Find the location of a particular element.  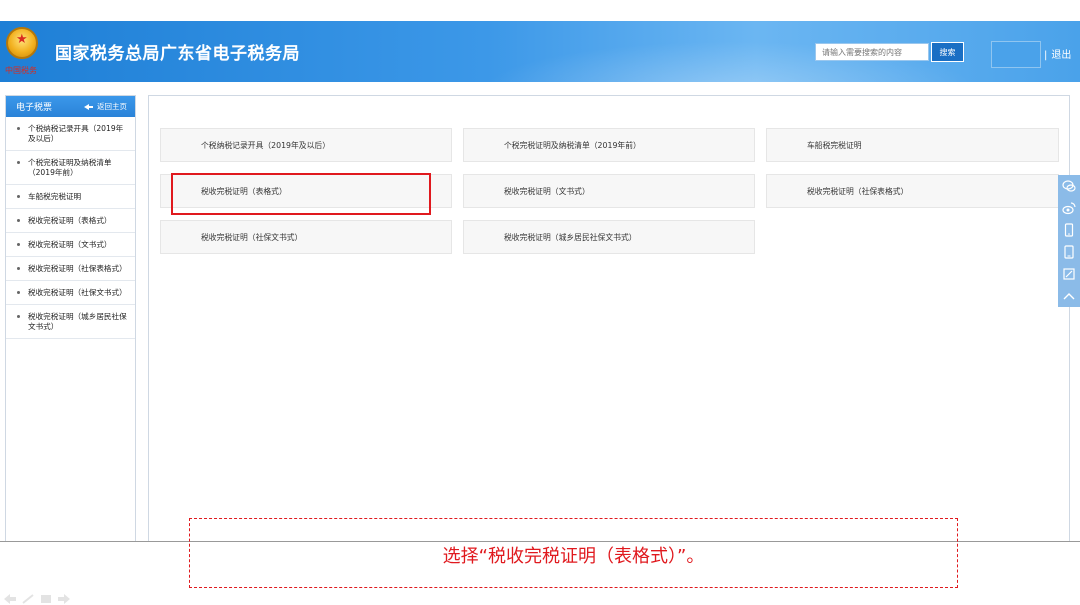

sidebar-item-label: 税收完税证明（社保文书式） is located at coordinates (77, 292).